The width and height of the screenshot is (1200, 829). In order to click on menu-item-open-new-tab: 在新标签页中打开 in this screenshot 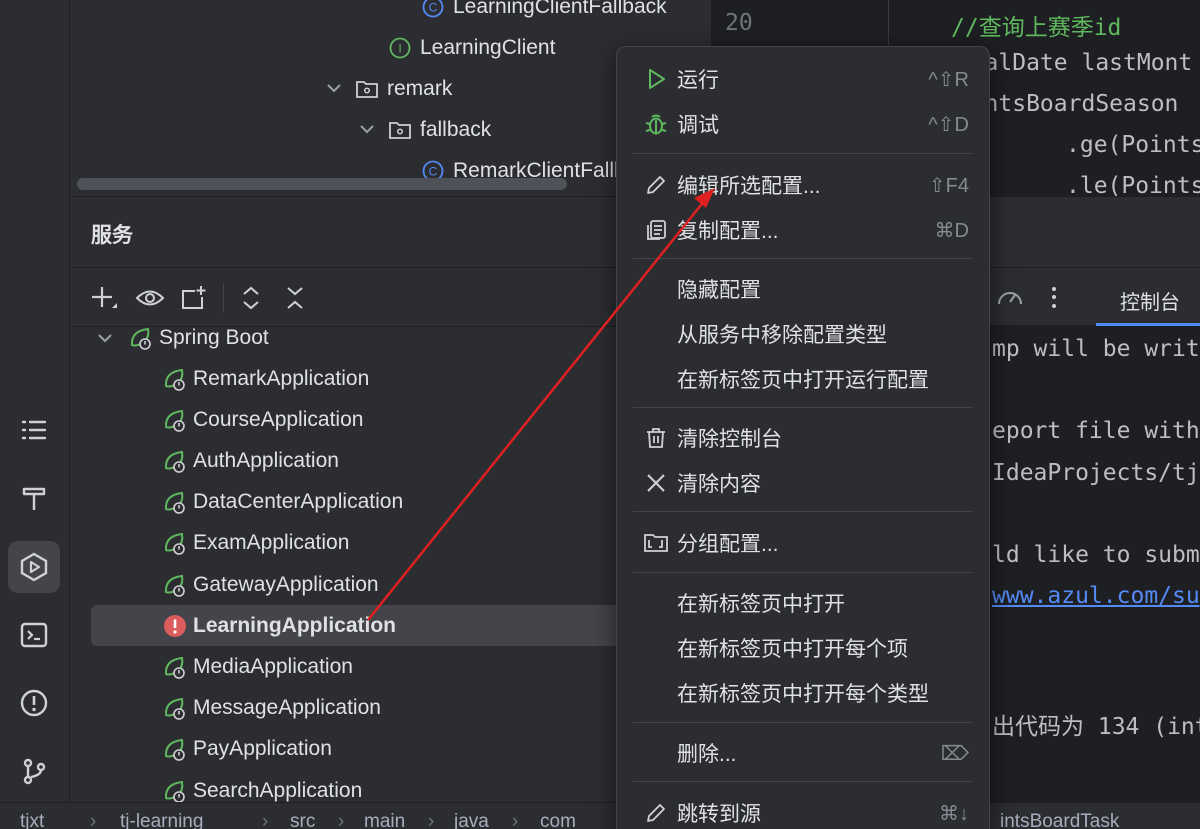, I will do `click(804, 603)`.